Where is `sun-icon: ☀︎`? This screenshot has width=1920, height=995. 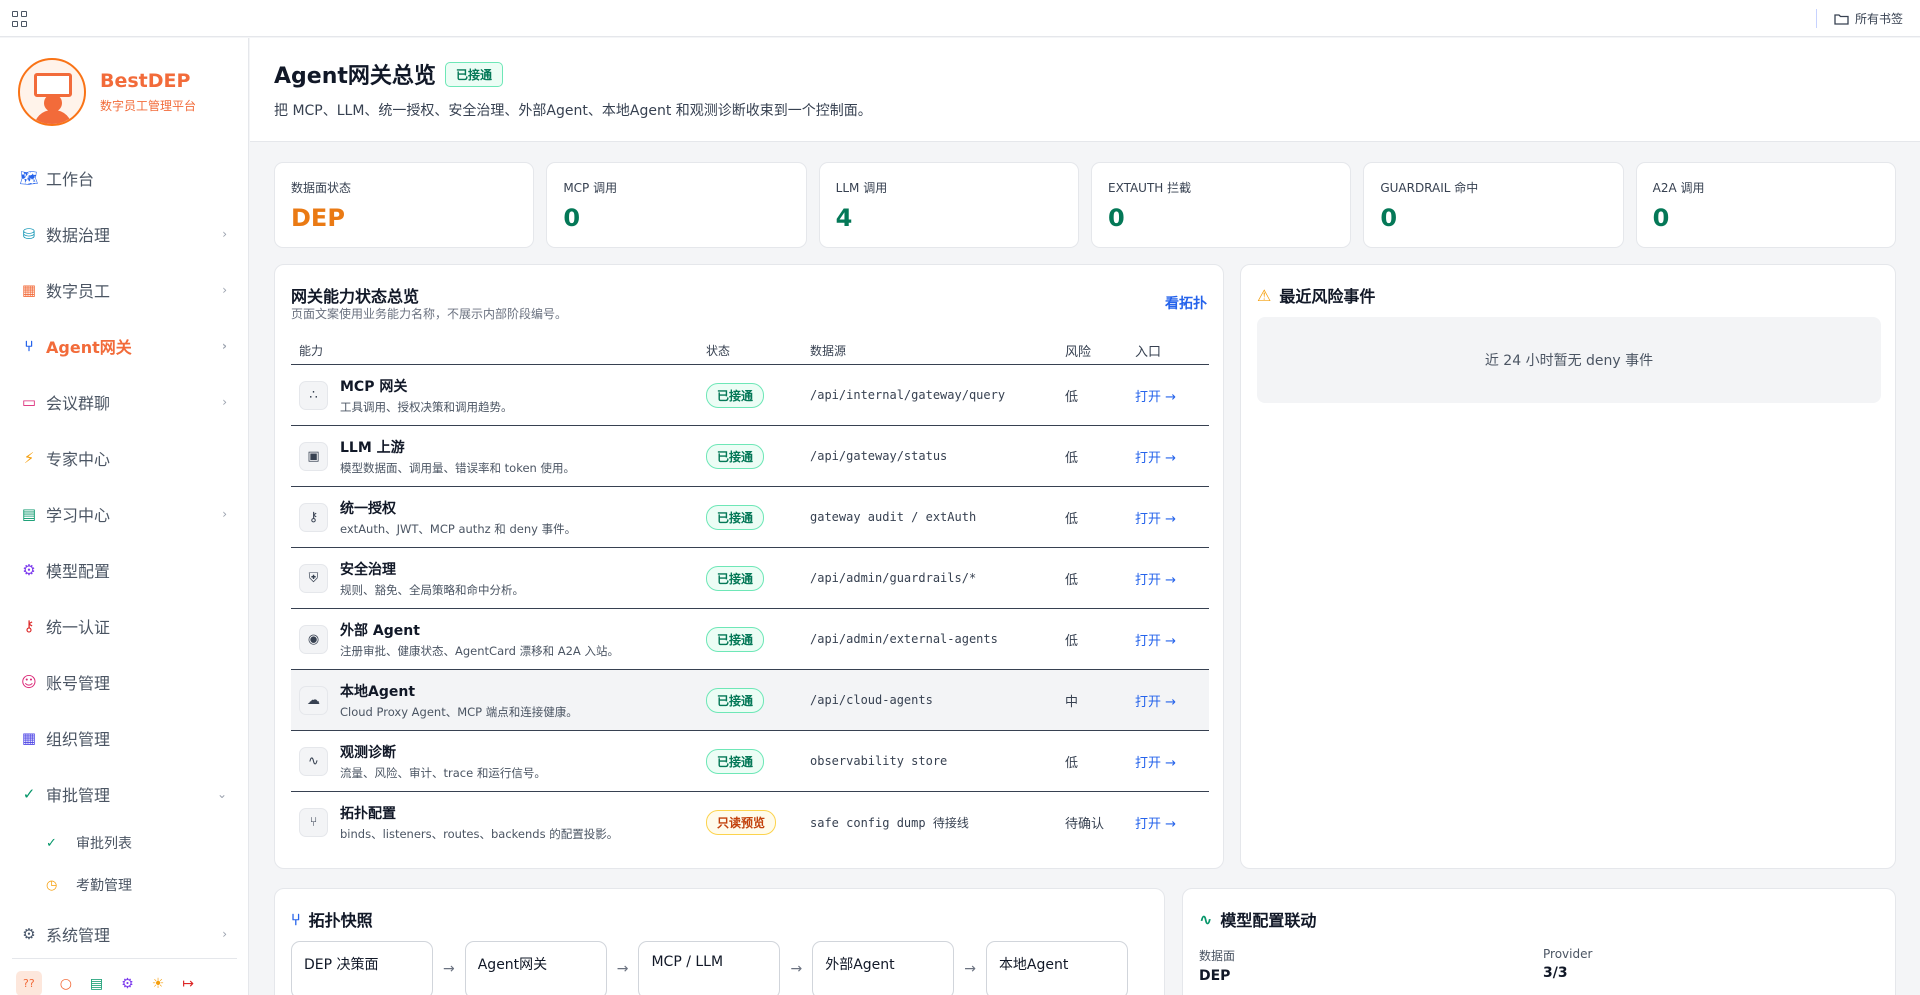
sun-icon: ☀︎ is located at coordinates (158, 984).